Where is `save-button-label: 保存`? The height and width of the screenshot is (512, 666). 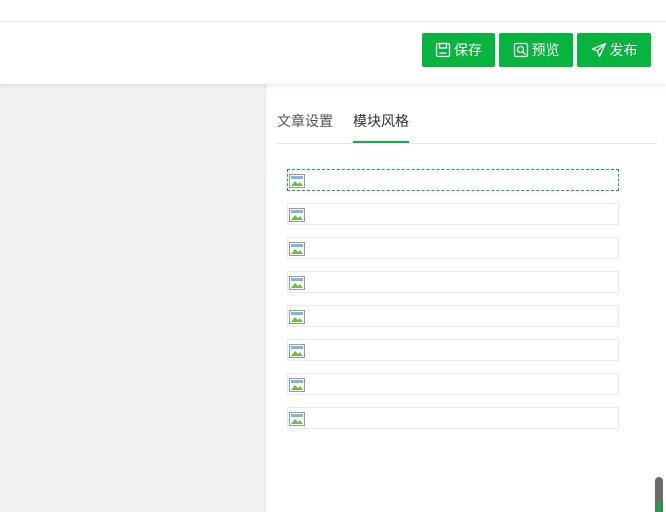
save-button-label: 保存 is located at coordinates (468, 51).